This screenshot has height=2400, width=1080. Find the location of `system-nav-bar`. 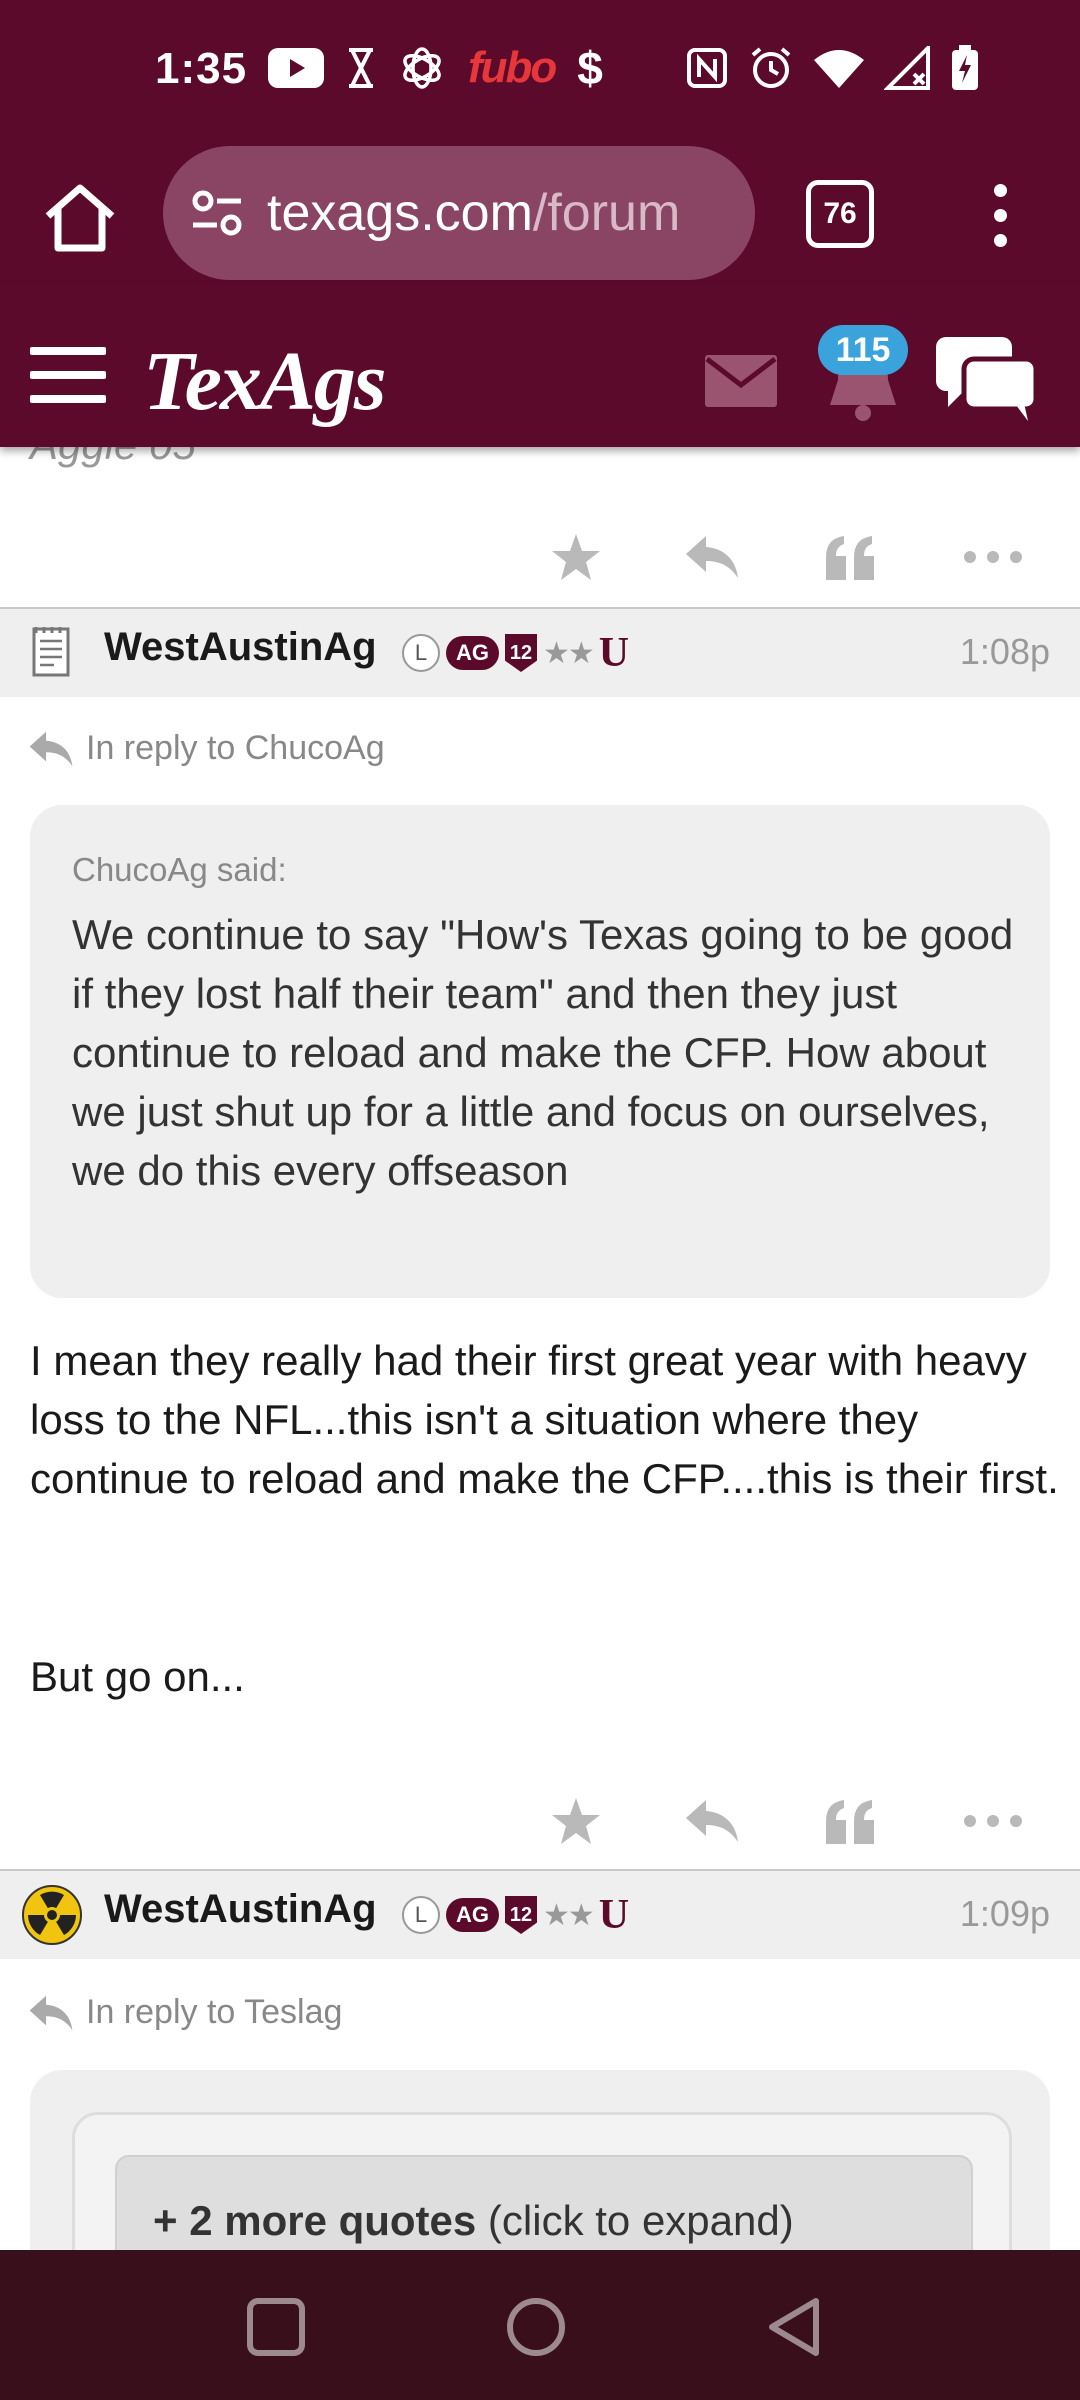

system-nav-bar is located at coordinates (540, 2325).